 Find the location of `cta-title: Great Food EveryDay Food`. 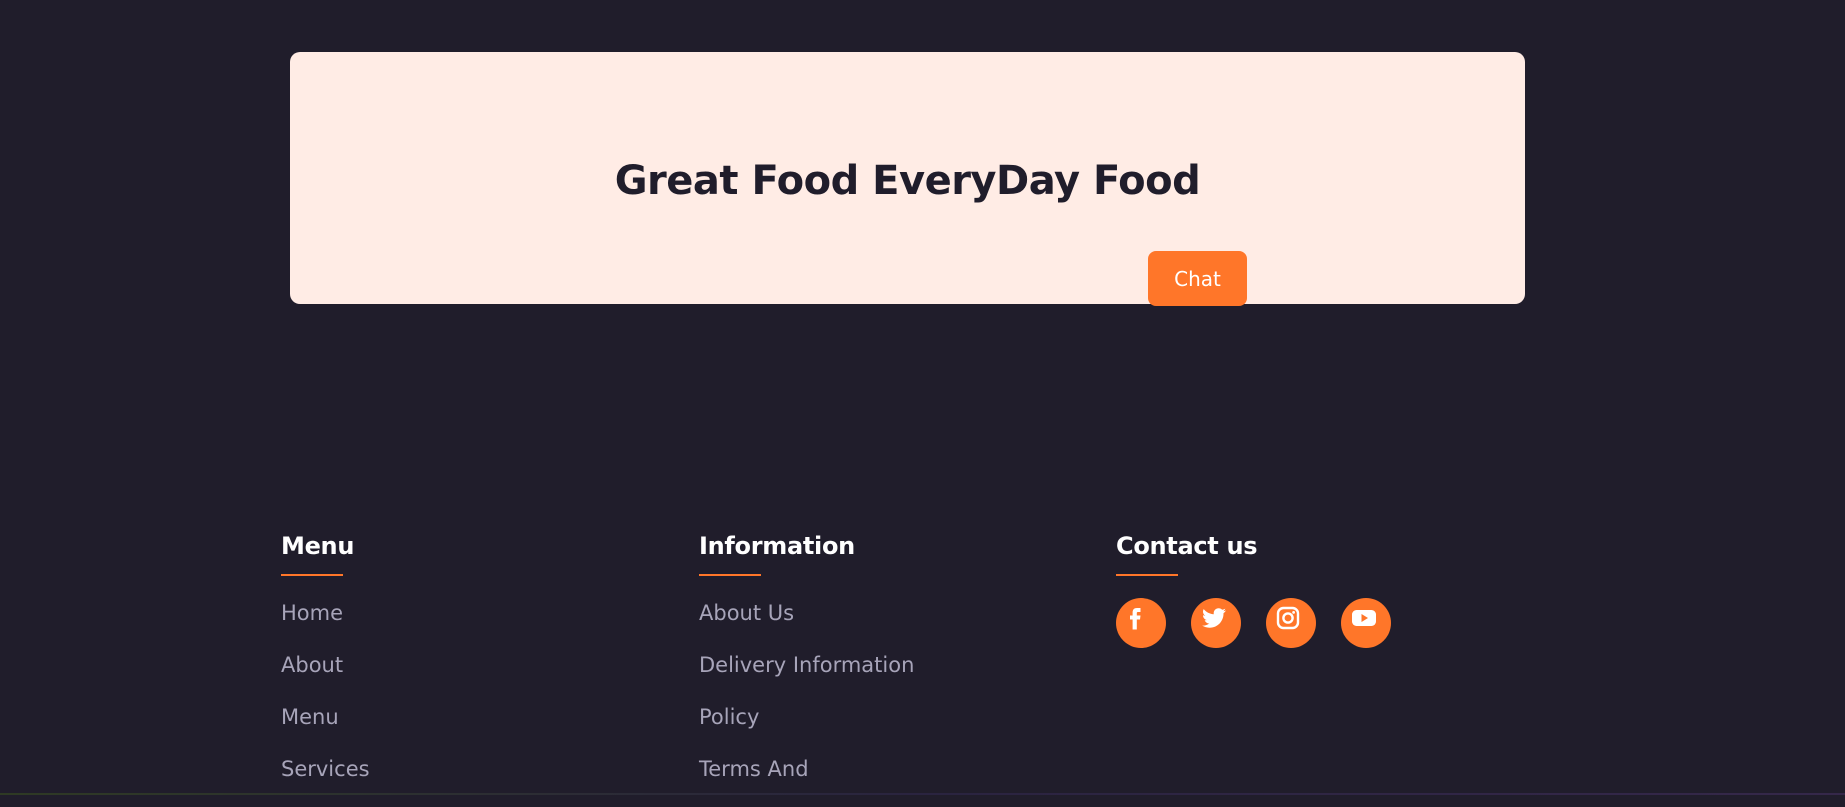

cta-title: Great Food EveryDay Food is located at coordinates (907, 181).